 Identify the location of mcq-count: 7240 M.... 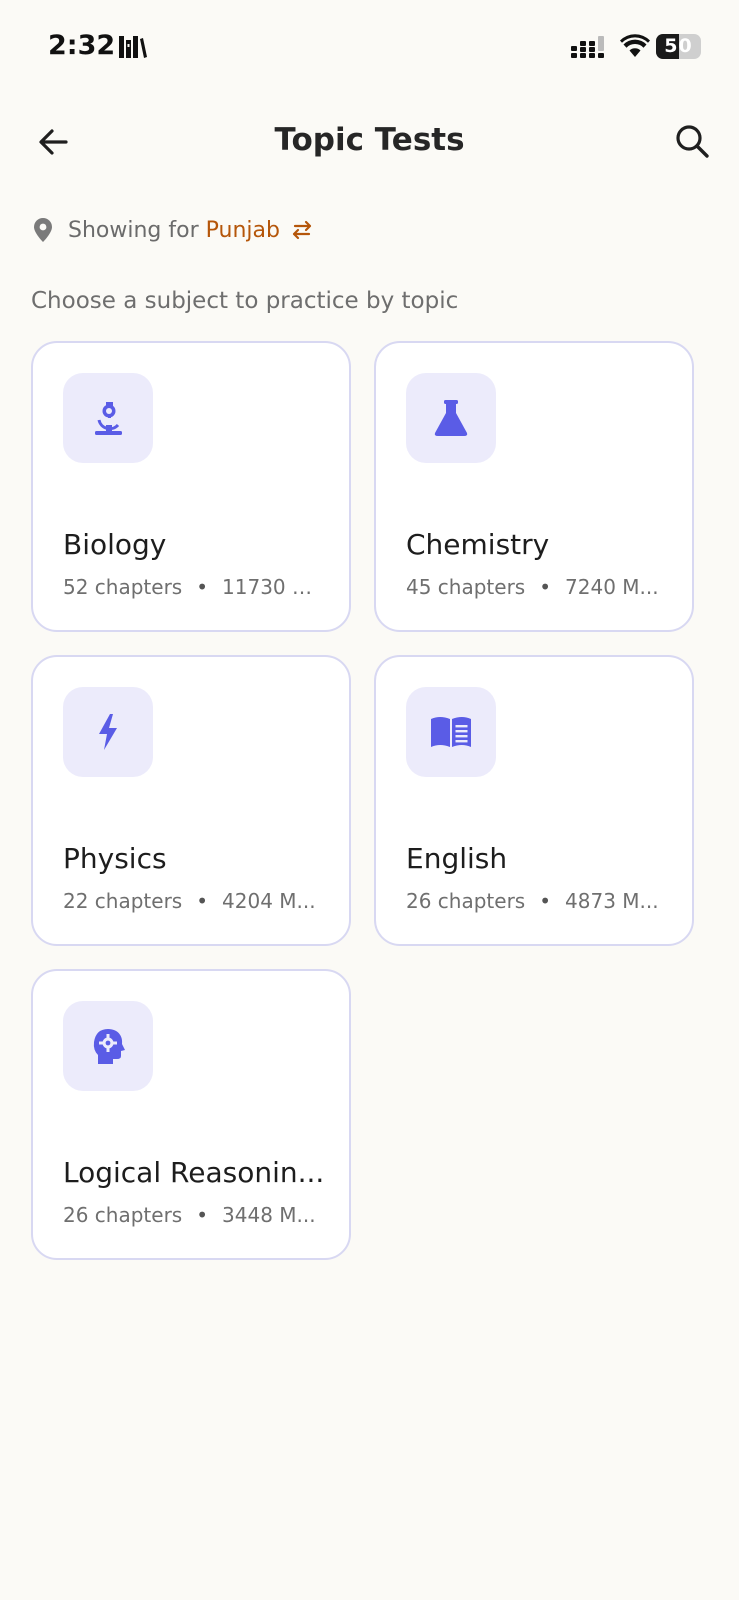
(612, 587).